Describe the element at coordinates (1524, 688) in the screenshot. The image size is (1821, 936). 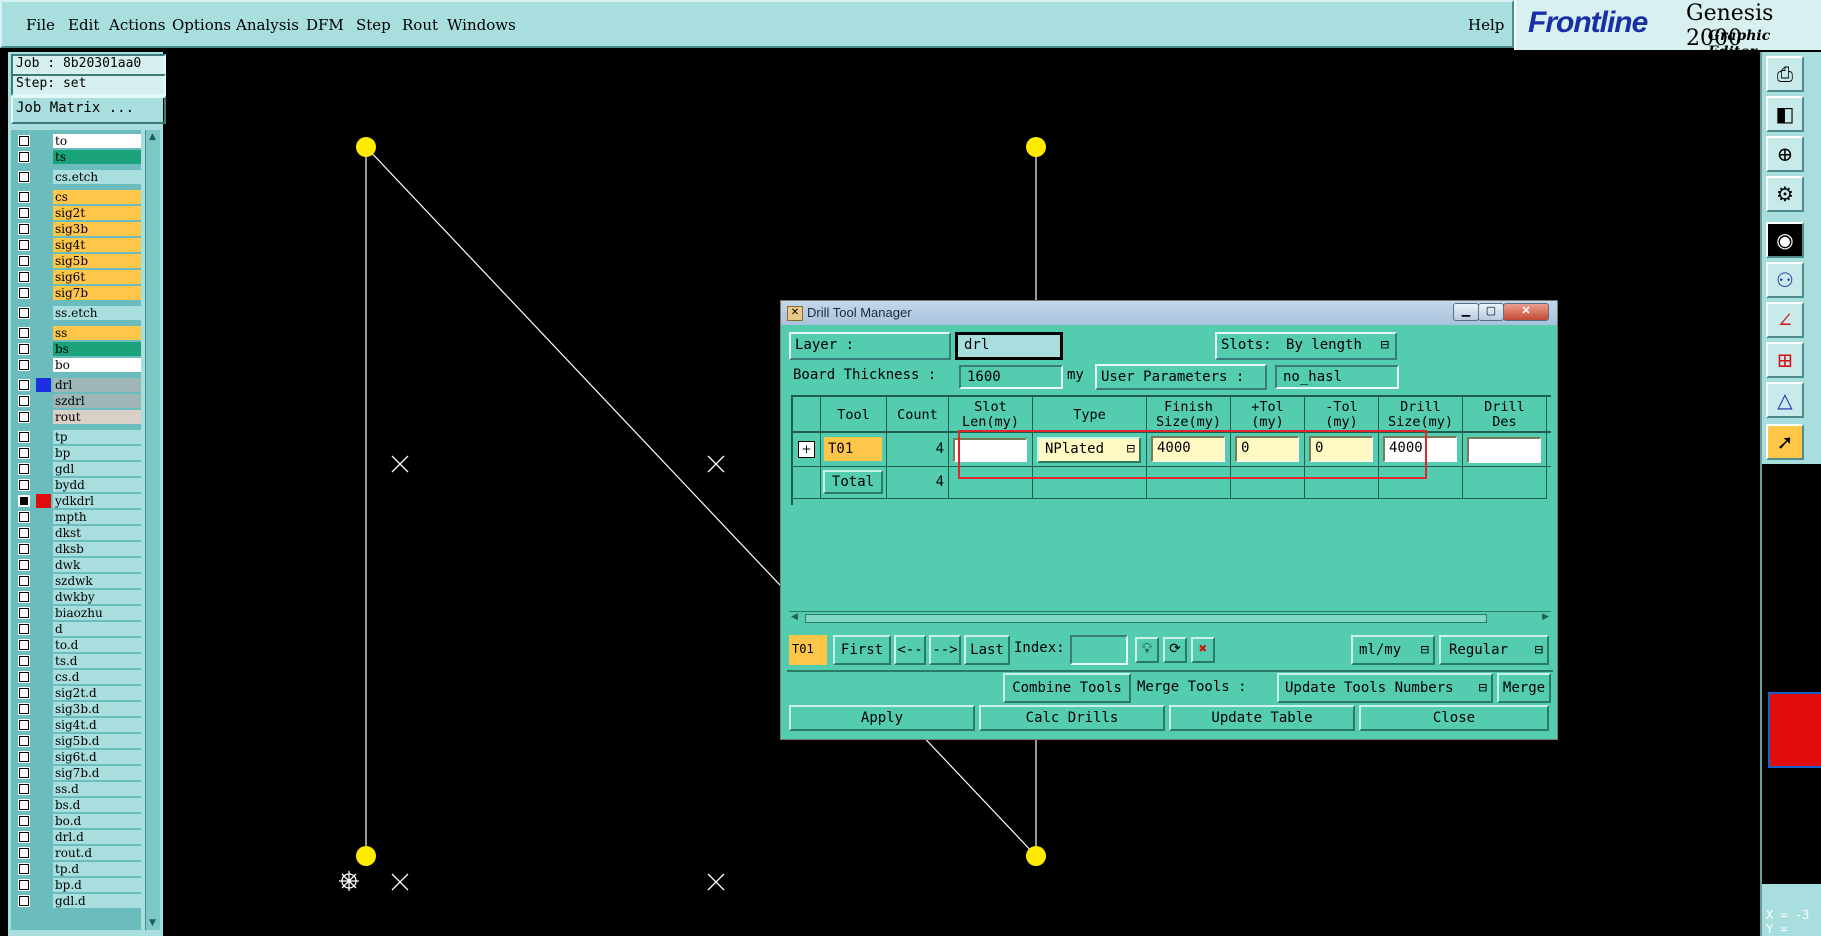
I see `merge-button: Merge` at that location.